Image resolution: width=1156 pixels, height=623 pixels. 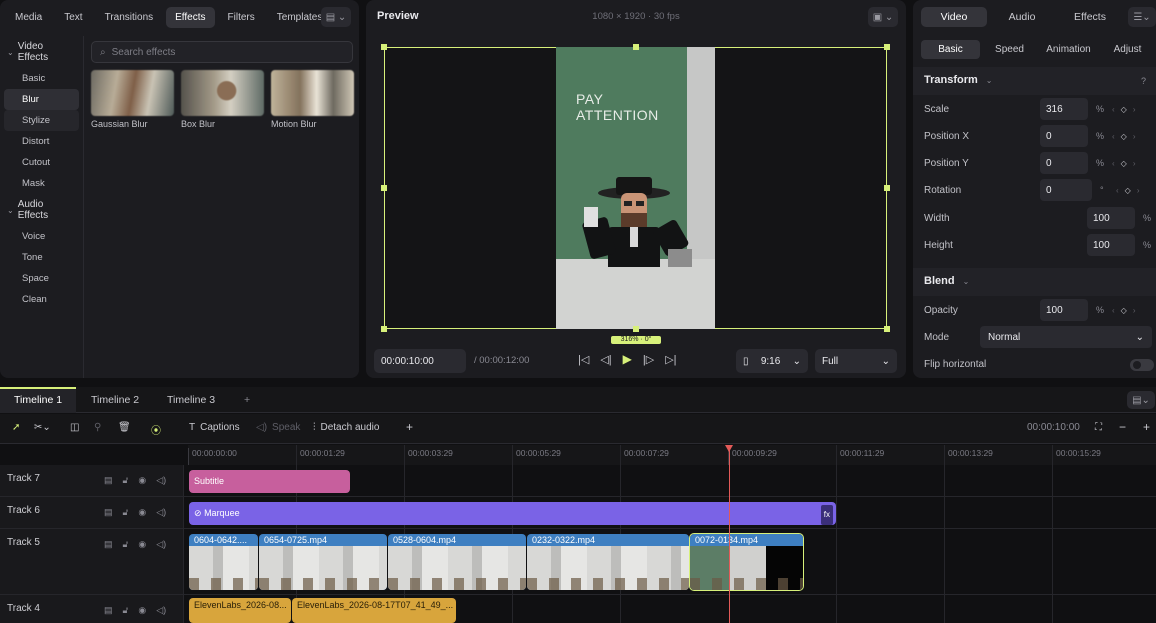 What do you see at coordinates (1090, 17) in the screenshot?
I see `tab-effects-inspector: Effects` at bounding box center [1090, 17].